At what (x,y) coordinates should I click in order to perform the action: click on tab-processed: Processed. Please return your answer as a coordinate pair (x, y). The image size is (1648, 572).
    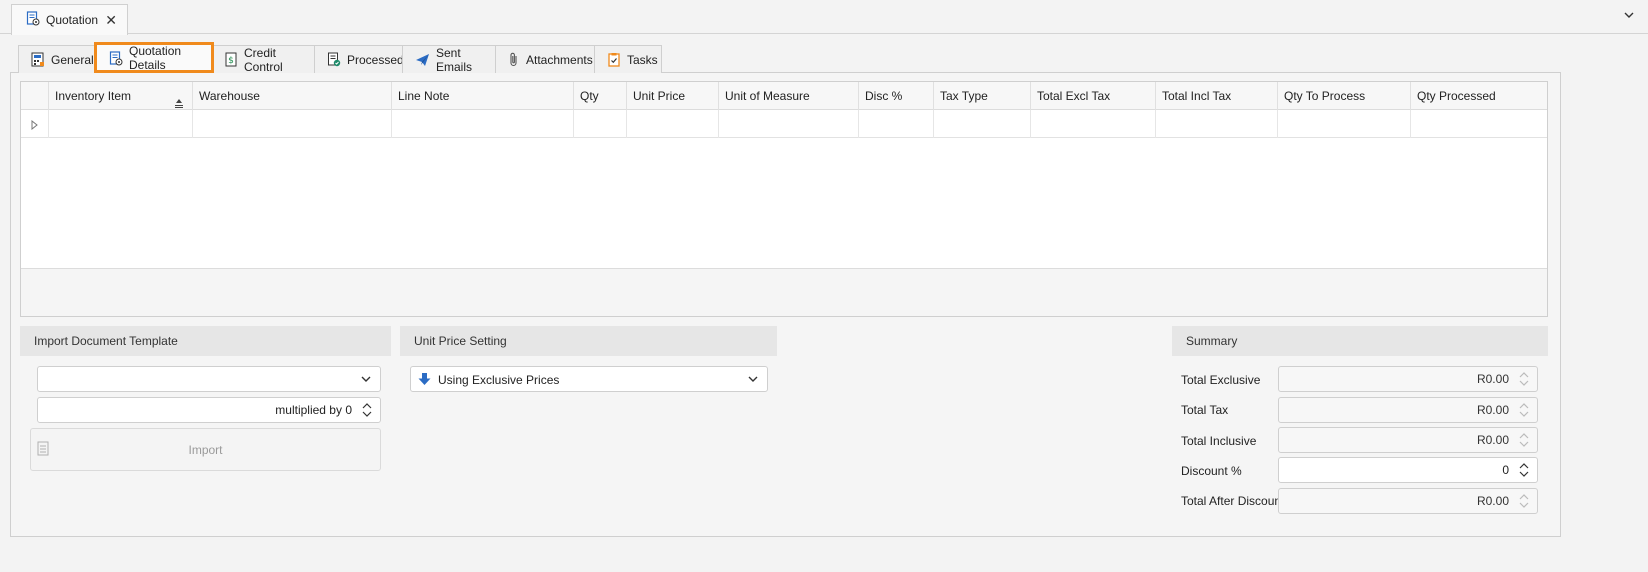
    Looking at the image, I should click on (359, 59).